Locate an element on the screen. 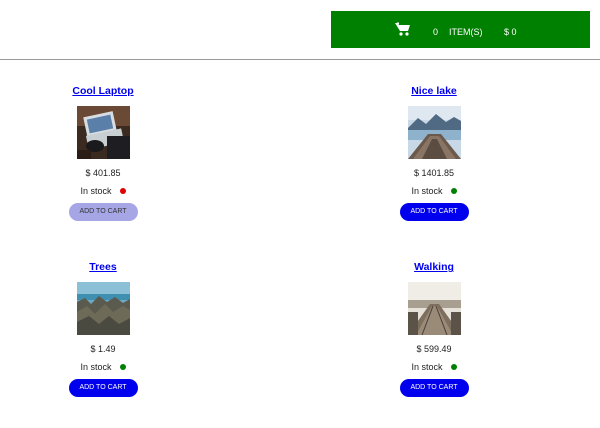  shopping-cart-icon is located at coordinates (403, 29).